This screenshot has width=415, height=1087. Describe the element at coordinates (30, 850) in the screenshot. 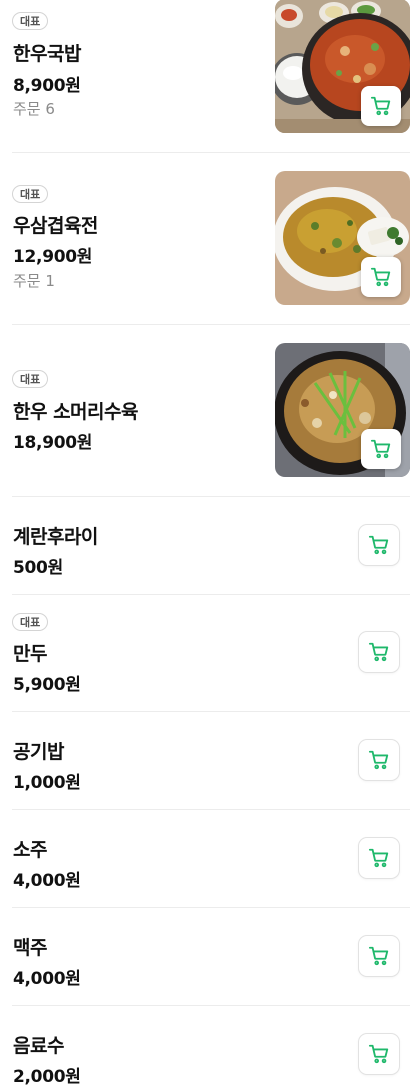

I see `item-name: 소주` at that location.